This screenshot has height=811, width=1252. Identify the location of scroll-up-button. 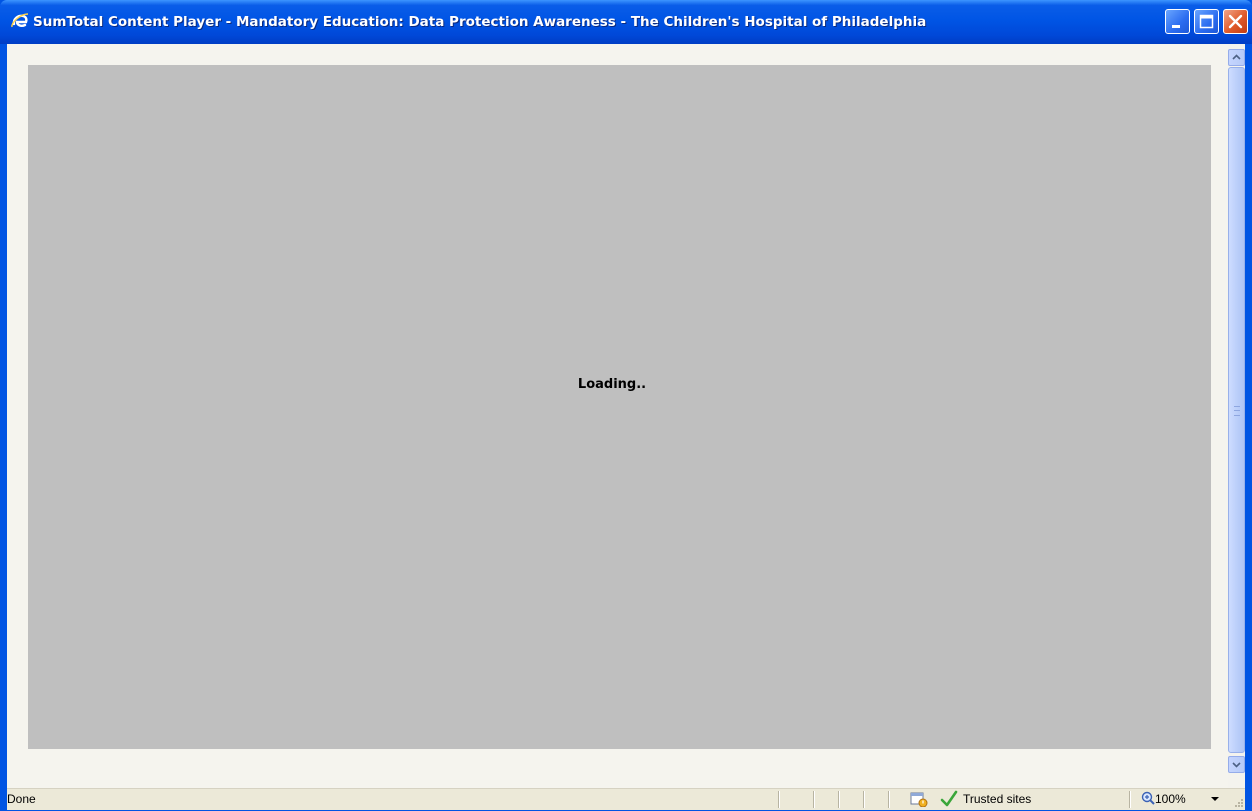
(1236, 57).